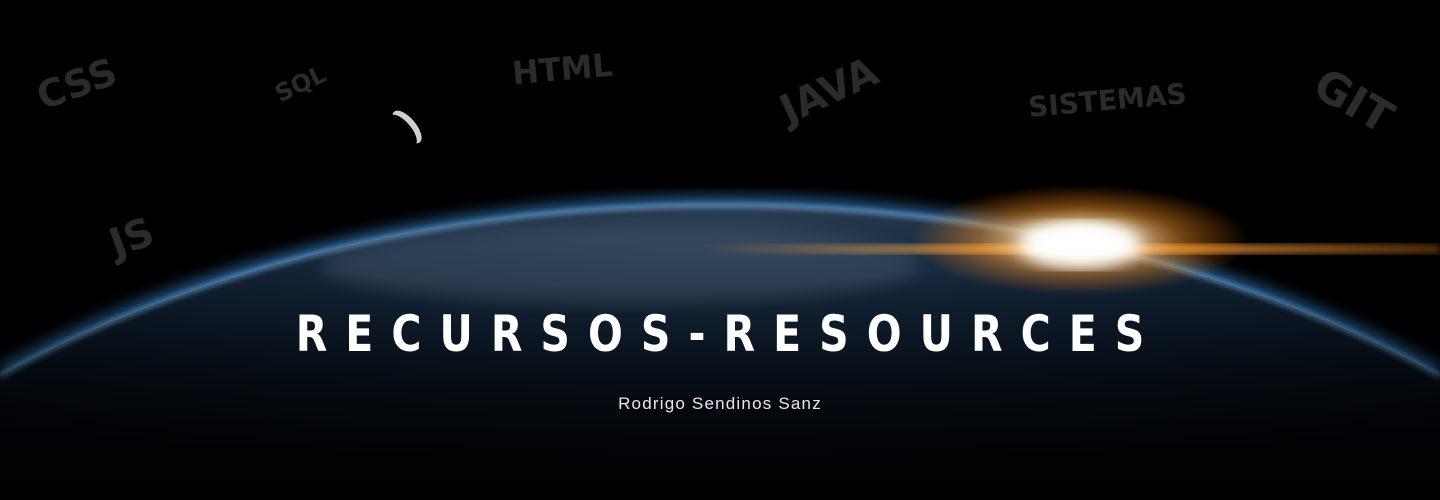 The height and width of the screenshot is (500, 1440). Describe the element at coordinates (729, 334) in the screenshot. I see `banner-title: RECURSOS-RESOURCES` at that location.